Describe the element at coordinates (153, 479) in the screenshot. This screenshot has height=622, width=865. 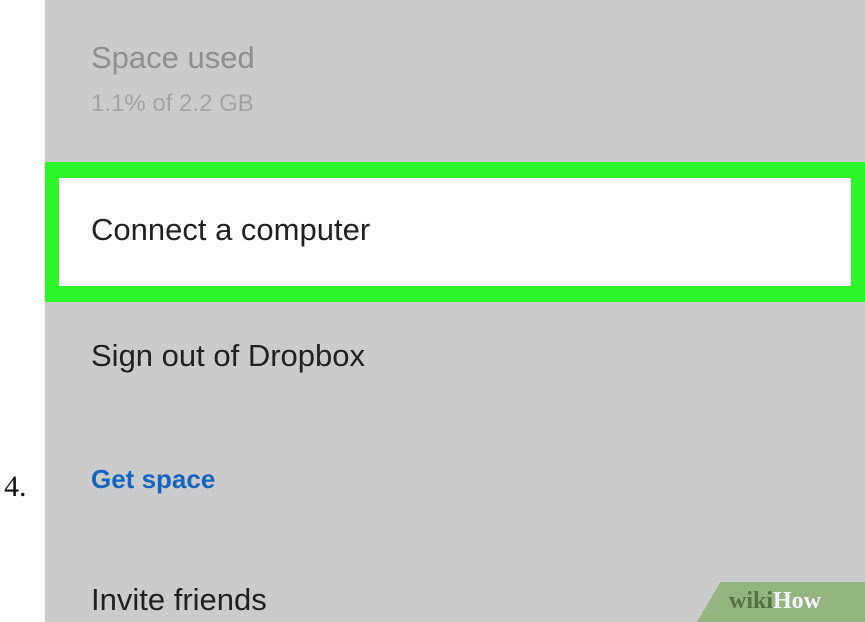
I see `get-space-link: Get space` at that location.